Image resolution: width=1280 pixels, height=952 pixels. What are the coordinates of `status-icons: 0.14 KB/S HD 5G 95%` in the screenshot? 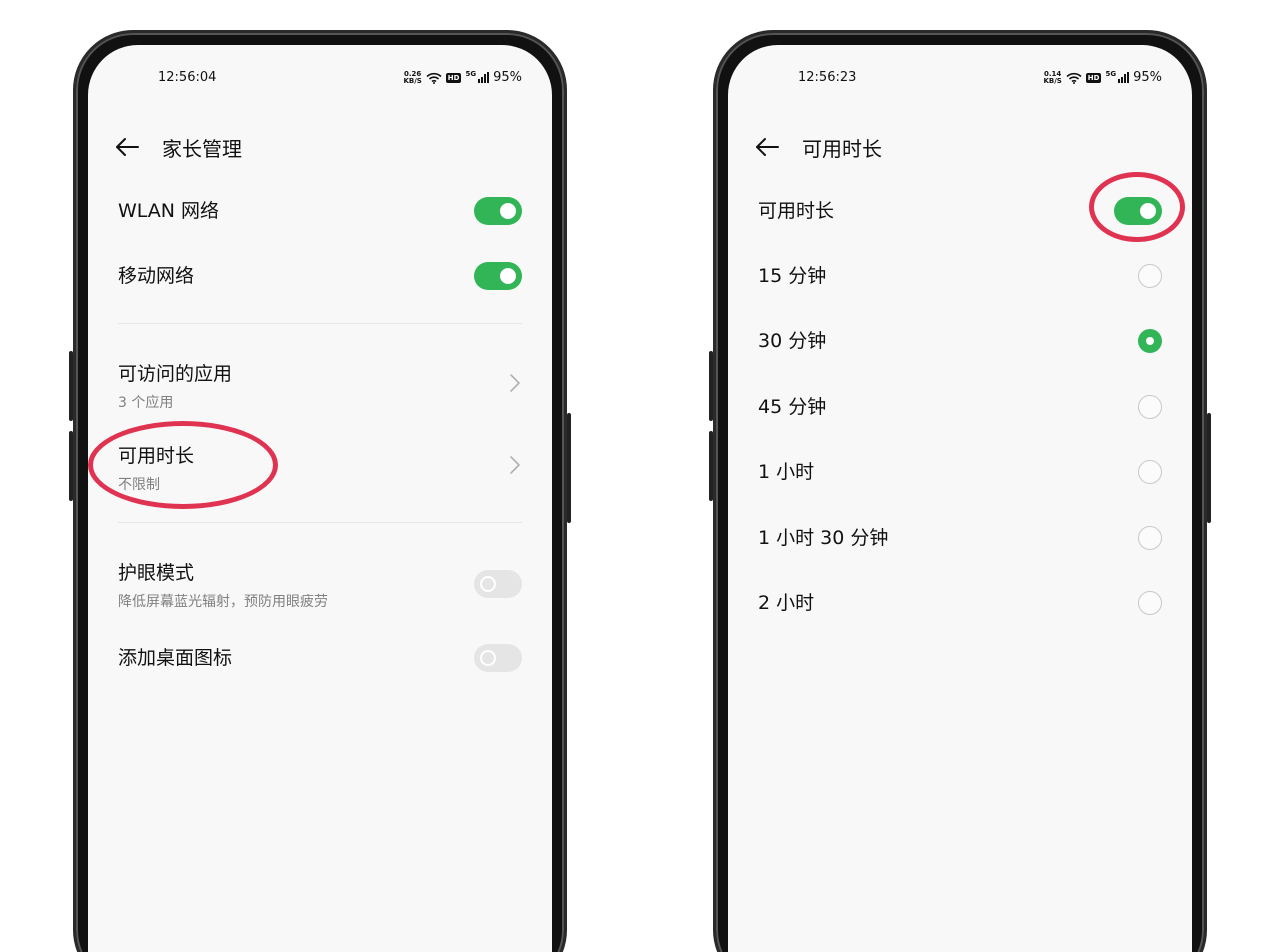 It's located at (1102, 77).